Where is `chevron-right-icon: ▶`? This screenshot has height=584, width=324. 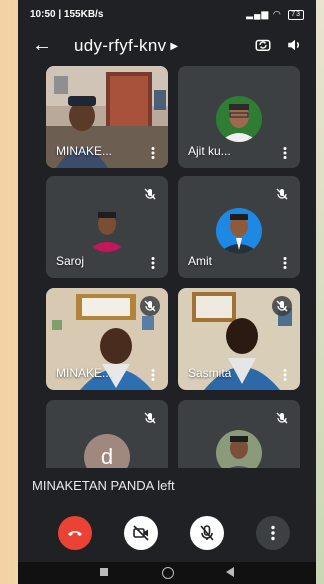
chevron-right-icon: ▶ is located at coordinates (174, 46).